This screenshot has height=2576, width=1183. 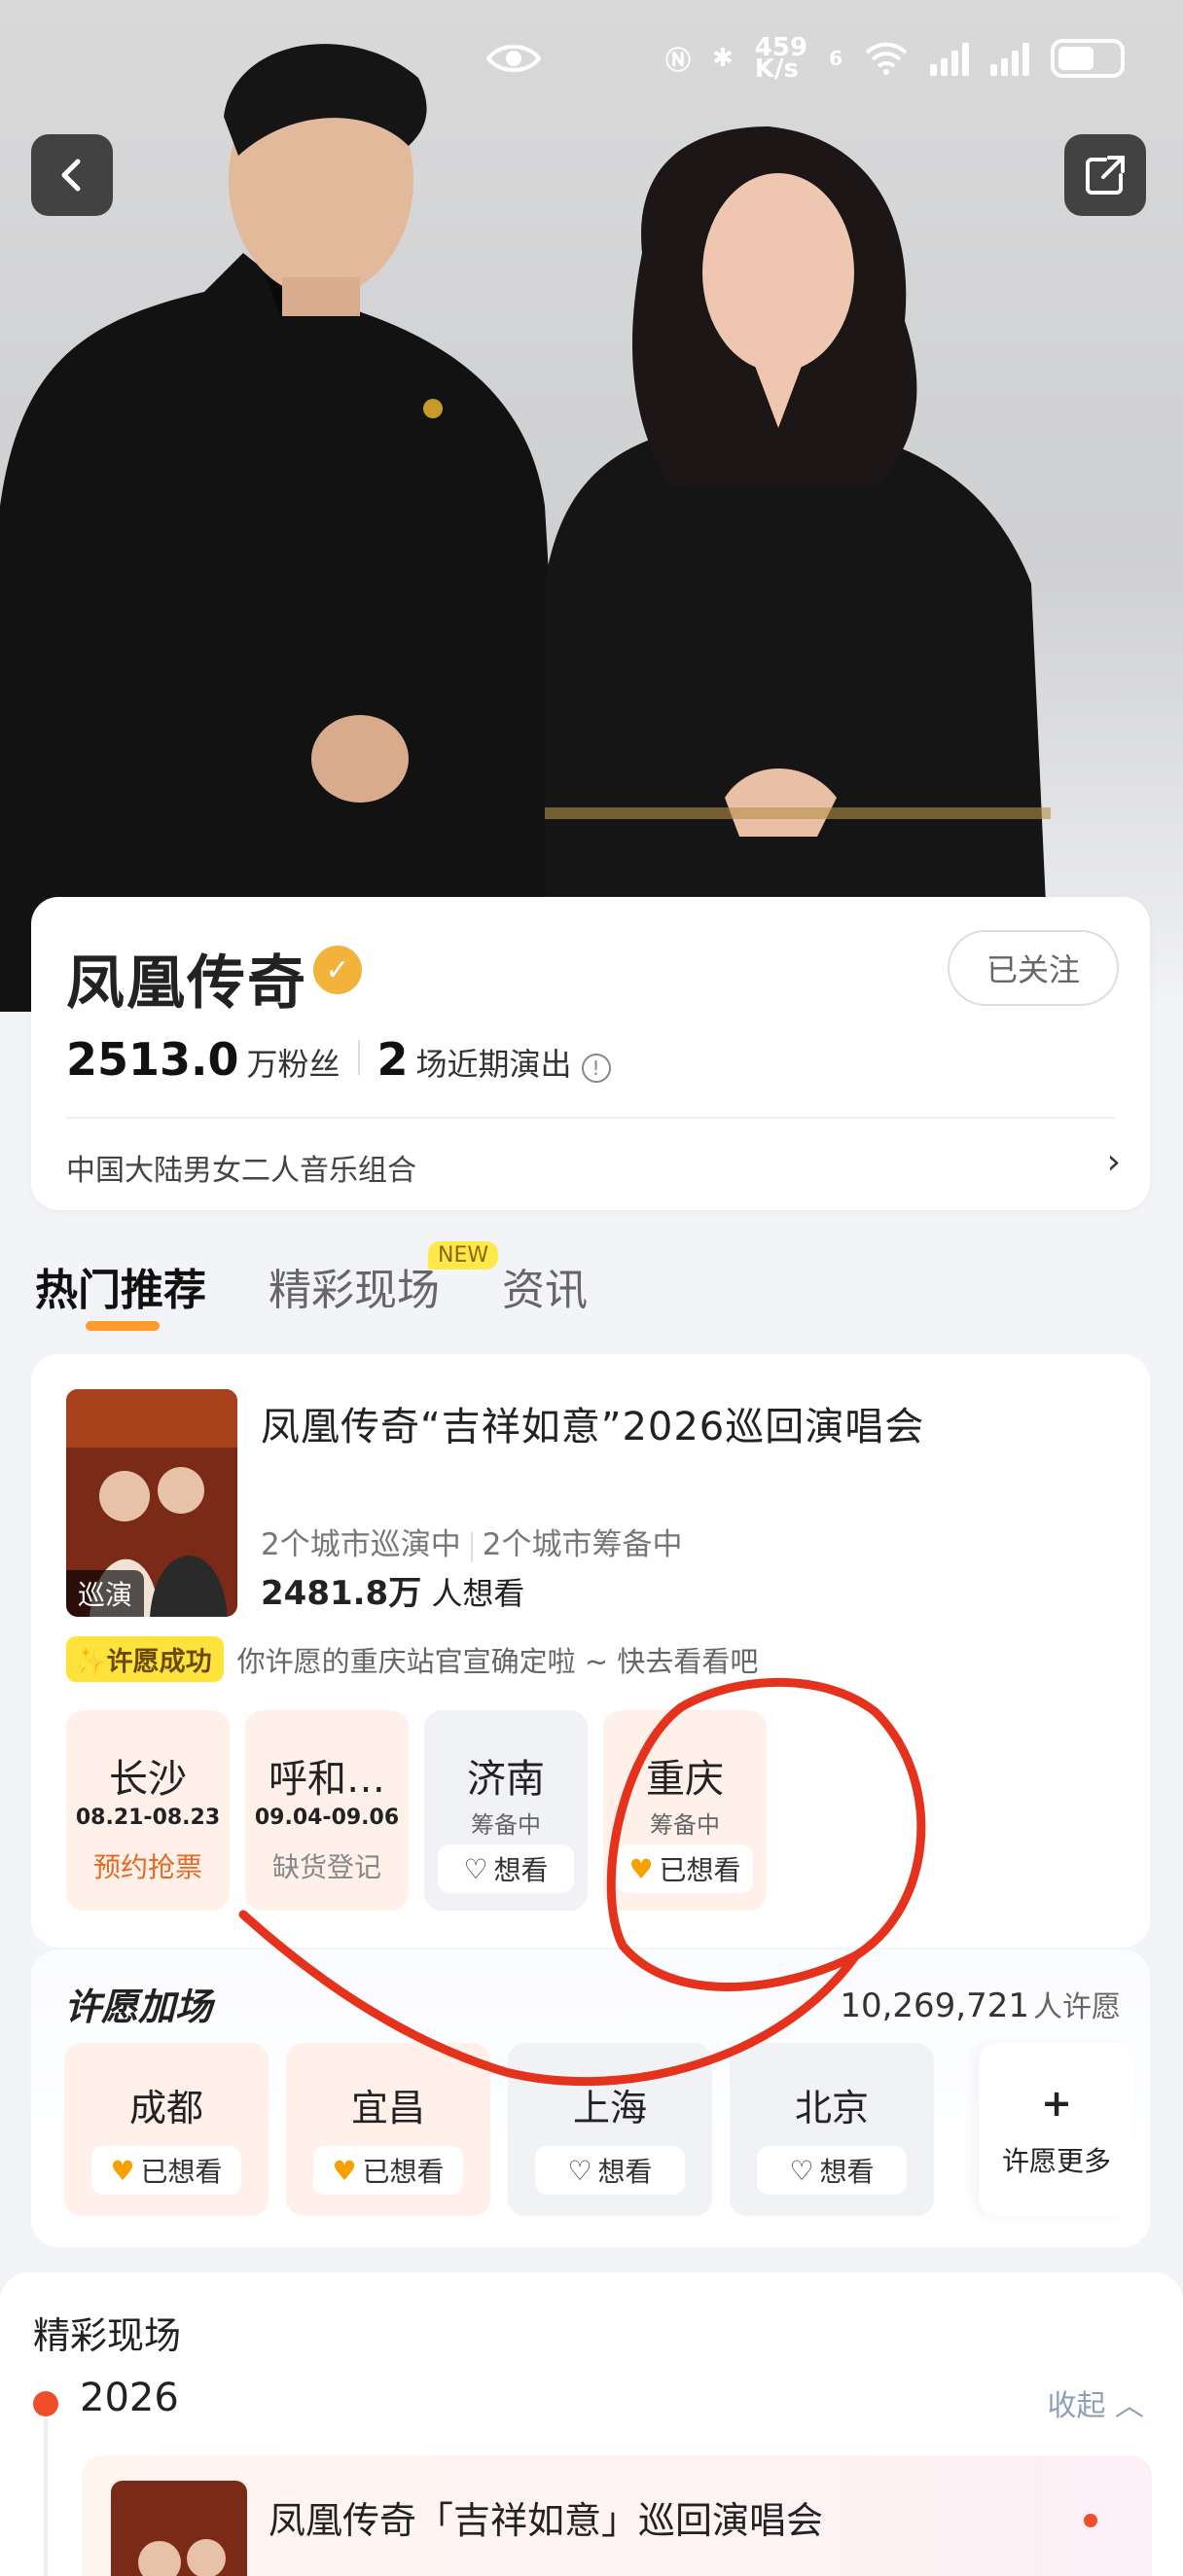 What do you see at coordinates (609, 2108) in the screenshot?
I see `city-name: 上海` at bounding box center [609, 2108].